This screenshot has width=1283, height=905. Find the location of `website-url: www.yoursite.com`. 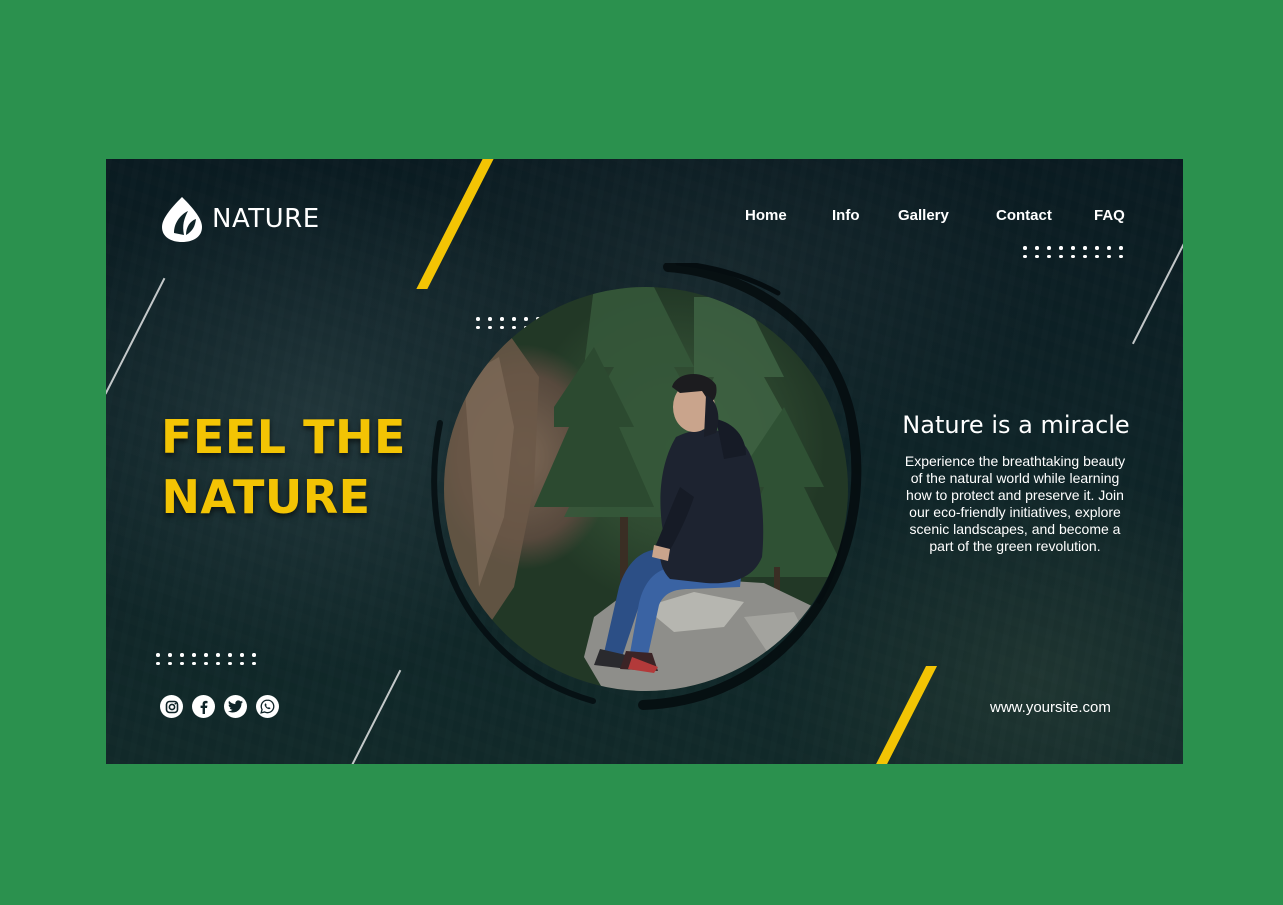

website-url: www.yoursite.com is located at coordinates (1050, 707).